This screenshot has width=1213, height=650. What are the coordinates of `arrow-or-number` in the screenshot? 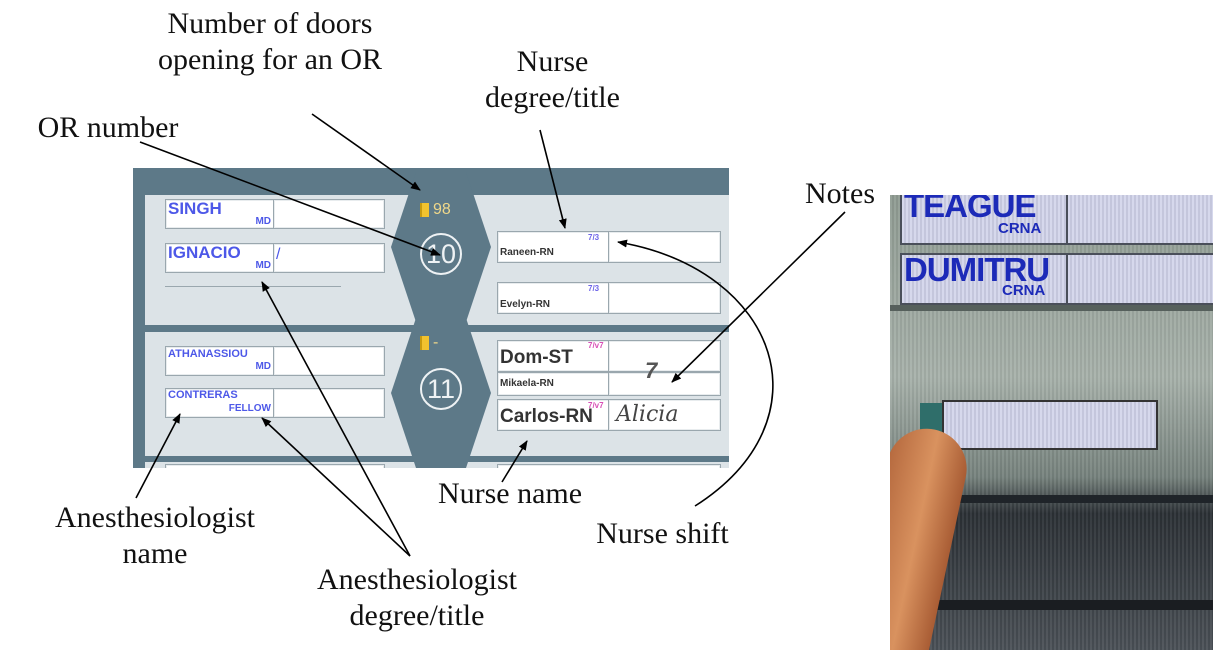 It's located at (290, 198).